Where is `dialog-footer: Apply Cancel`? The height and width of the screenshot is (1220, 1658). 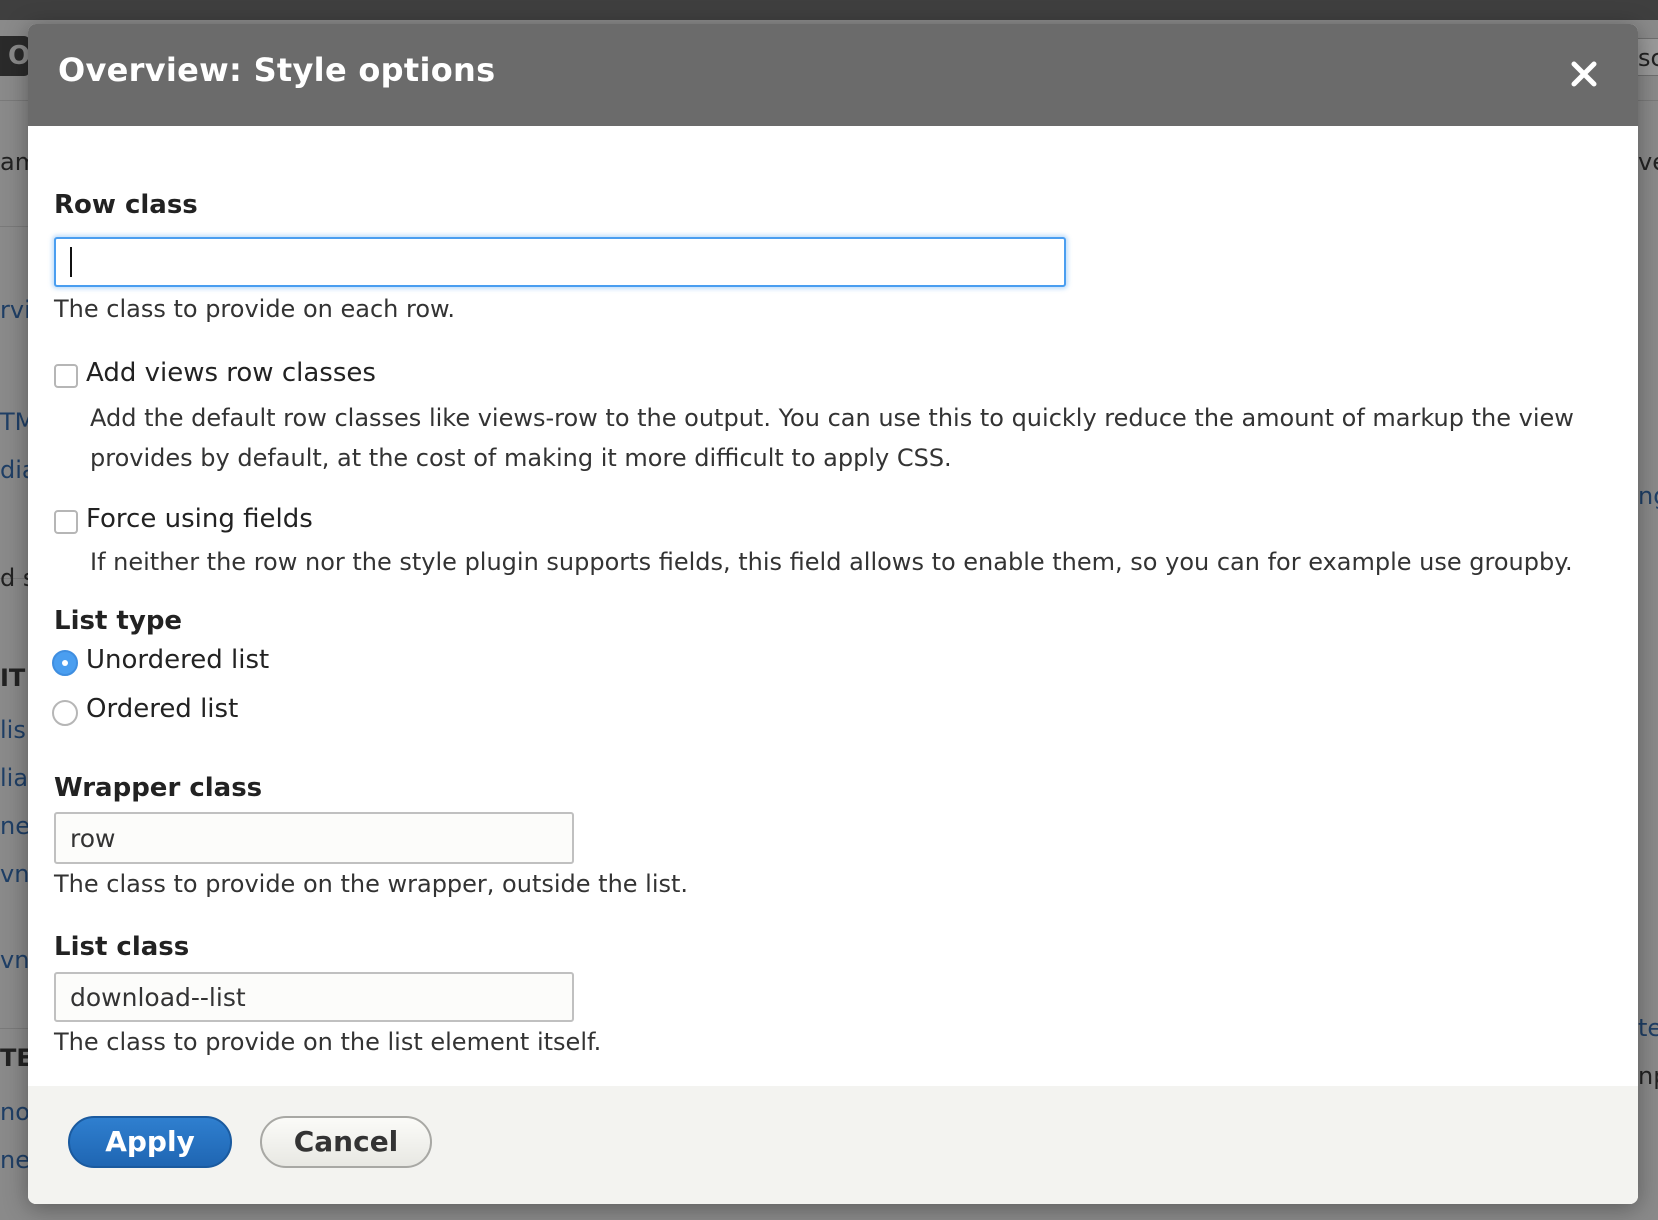
dialog-footer: Apply Cancel is located at coordinates (833, 1145).